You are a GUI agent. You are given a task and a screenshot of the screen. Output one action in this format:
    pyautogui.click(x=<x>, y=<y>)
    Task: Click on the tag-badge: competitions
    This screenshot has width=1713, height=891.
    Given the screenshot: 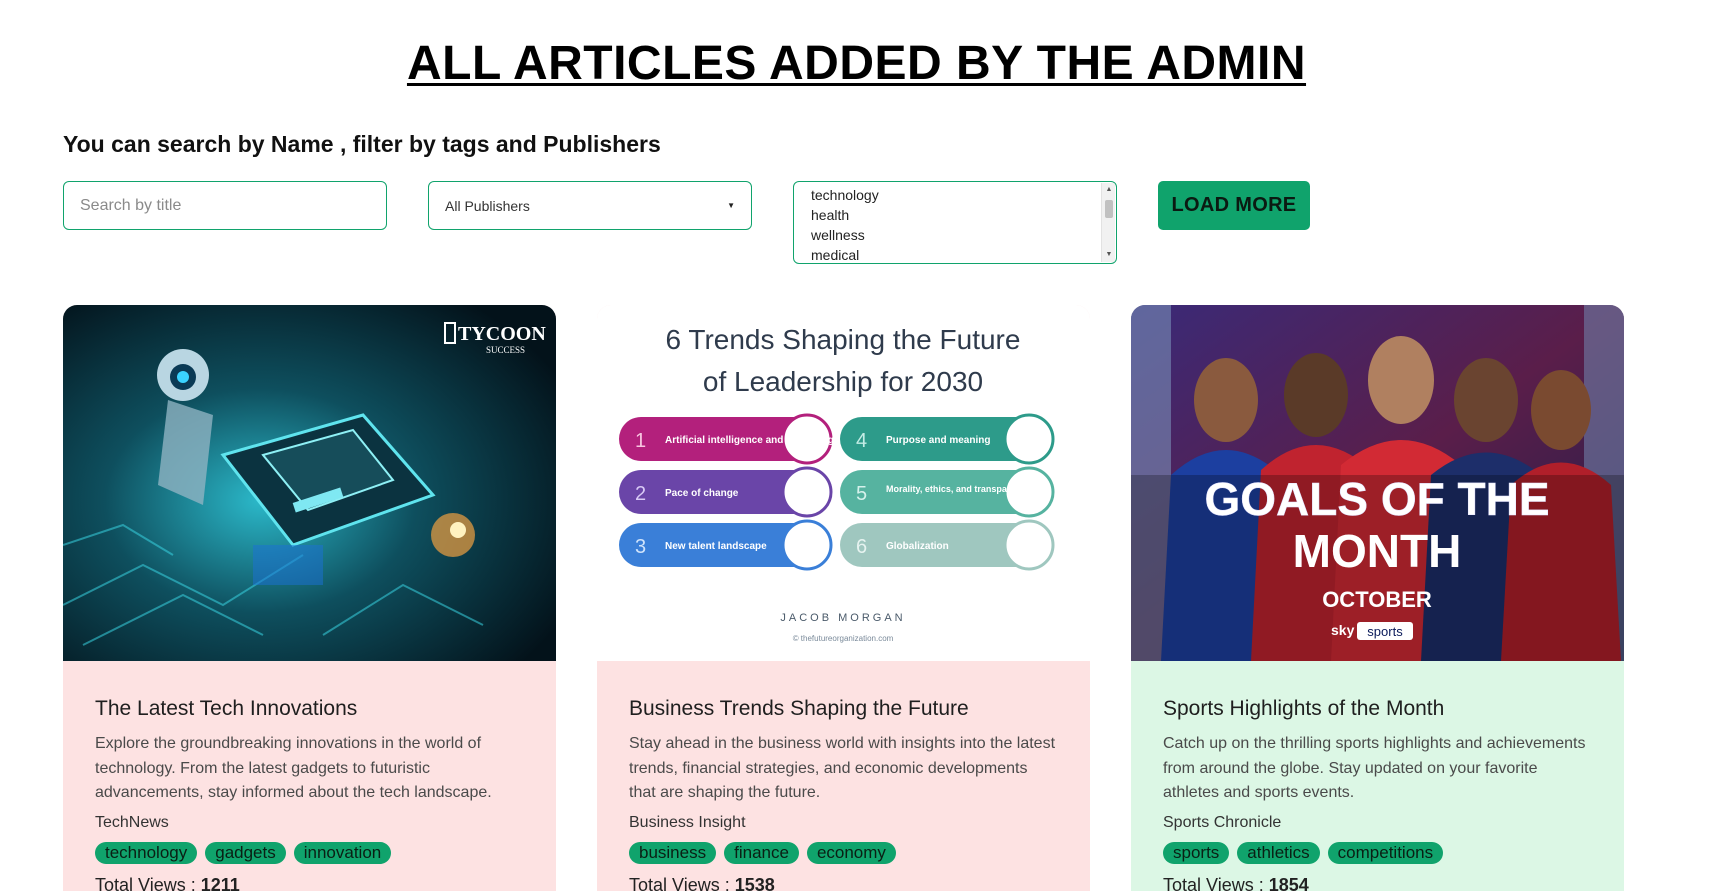 What is the action you would take?
    pyautogui.click(x=1385, y=853)
    